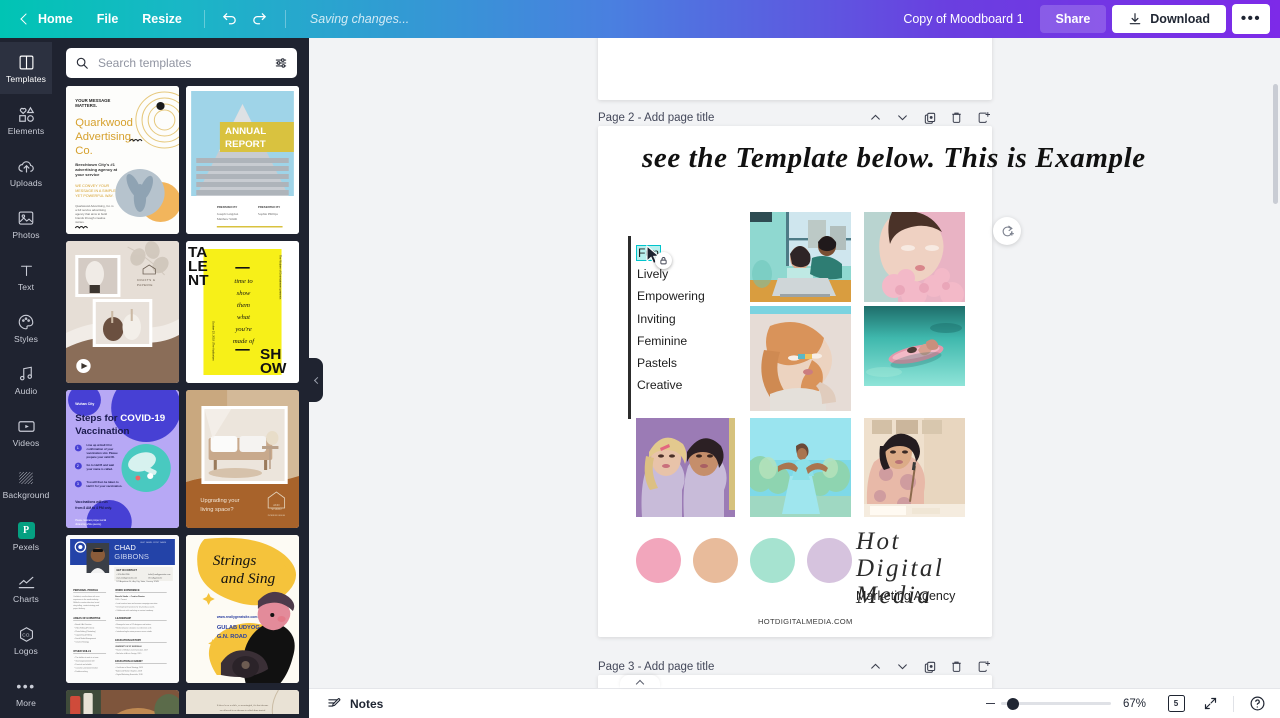 This screenshot has width=1280, height=718. I want to click on styles-icon, so click(26, 322).